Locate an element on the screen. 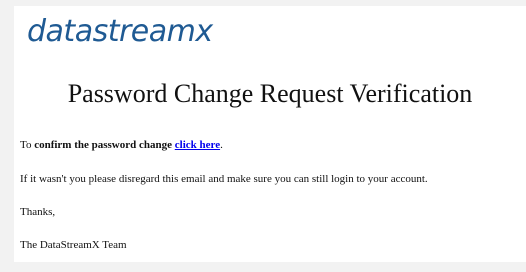 This screenshot has height=272, width=526. confirm-bold-text: confirm the password change is located at coordinates (103, 145).